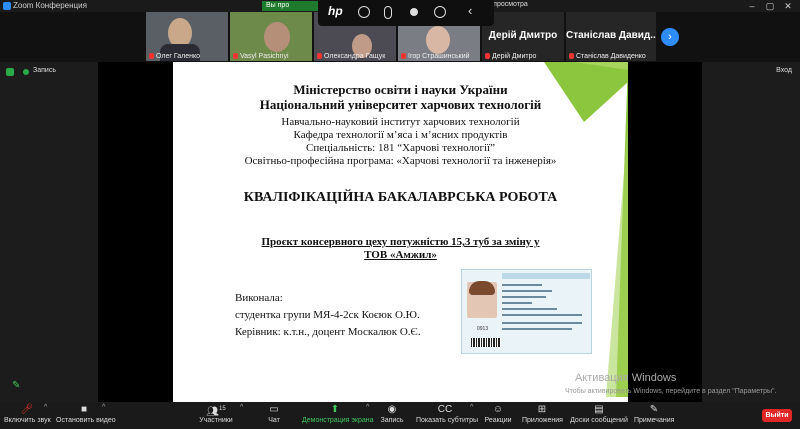 The image size is (800, 429). I want to click on share-options-caret: ^, so click(367, 407).